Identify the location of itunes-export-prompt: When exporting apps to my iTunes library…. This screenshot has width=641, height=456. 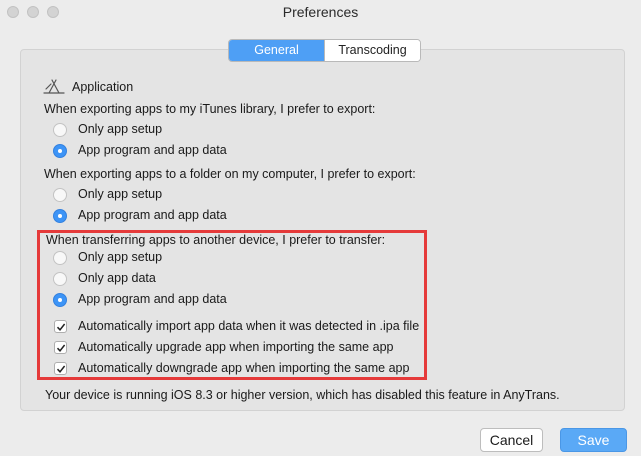
(210, 109).